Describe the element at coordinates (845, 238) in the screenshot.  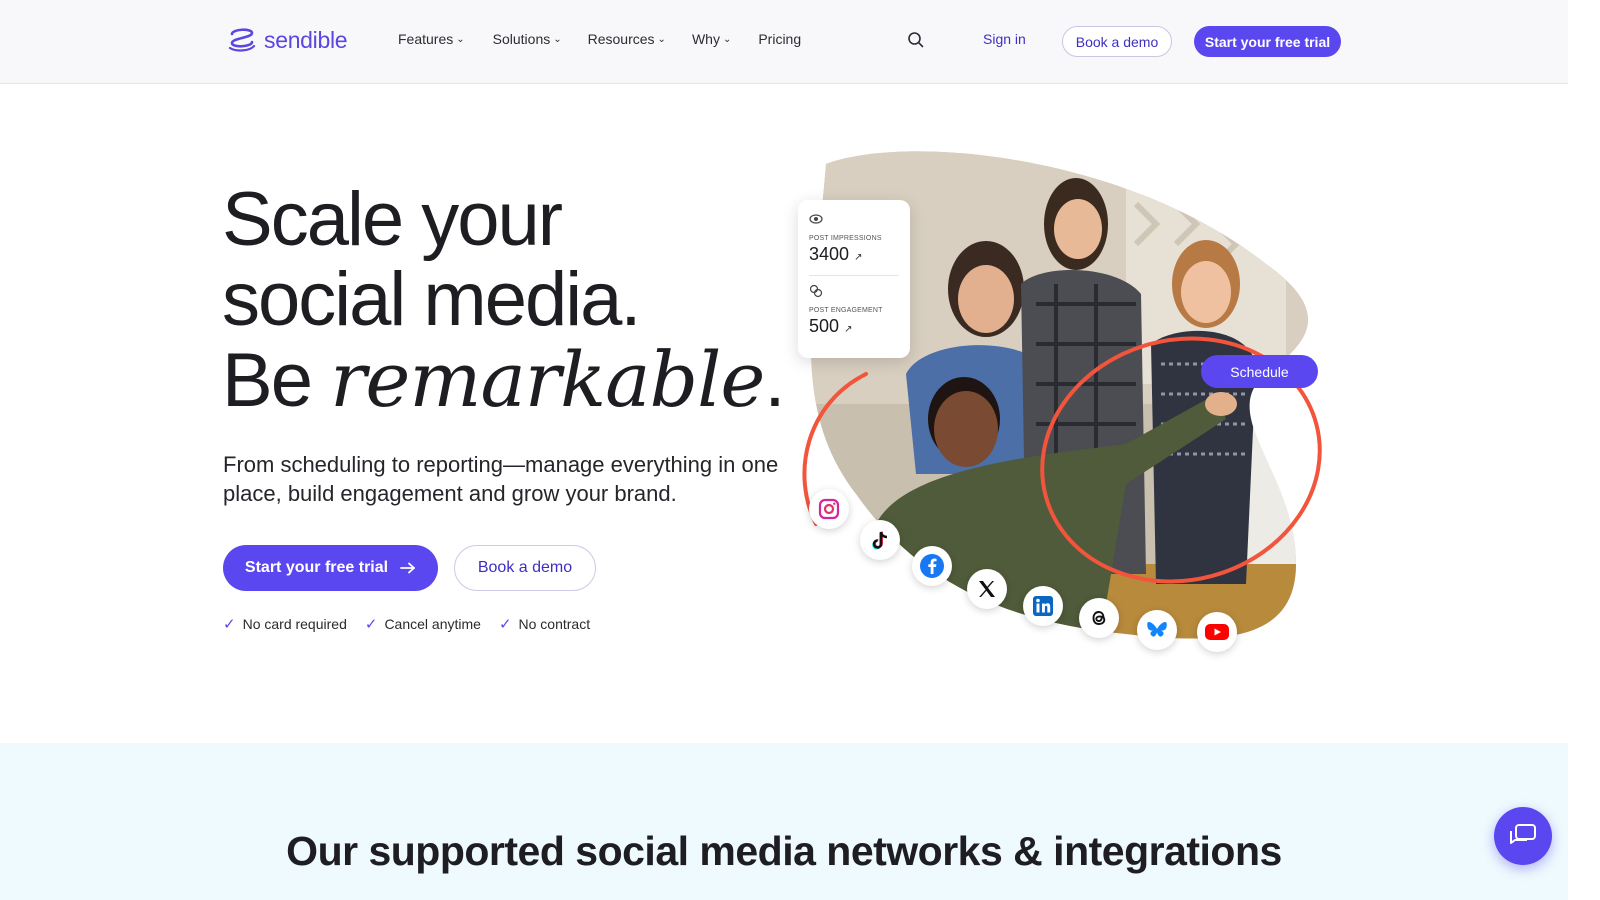
I see `impressions-label: POST IMPRESSIONS` at that location.